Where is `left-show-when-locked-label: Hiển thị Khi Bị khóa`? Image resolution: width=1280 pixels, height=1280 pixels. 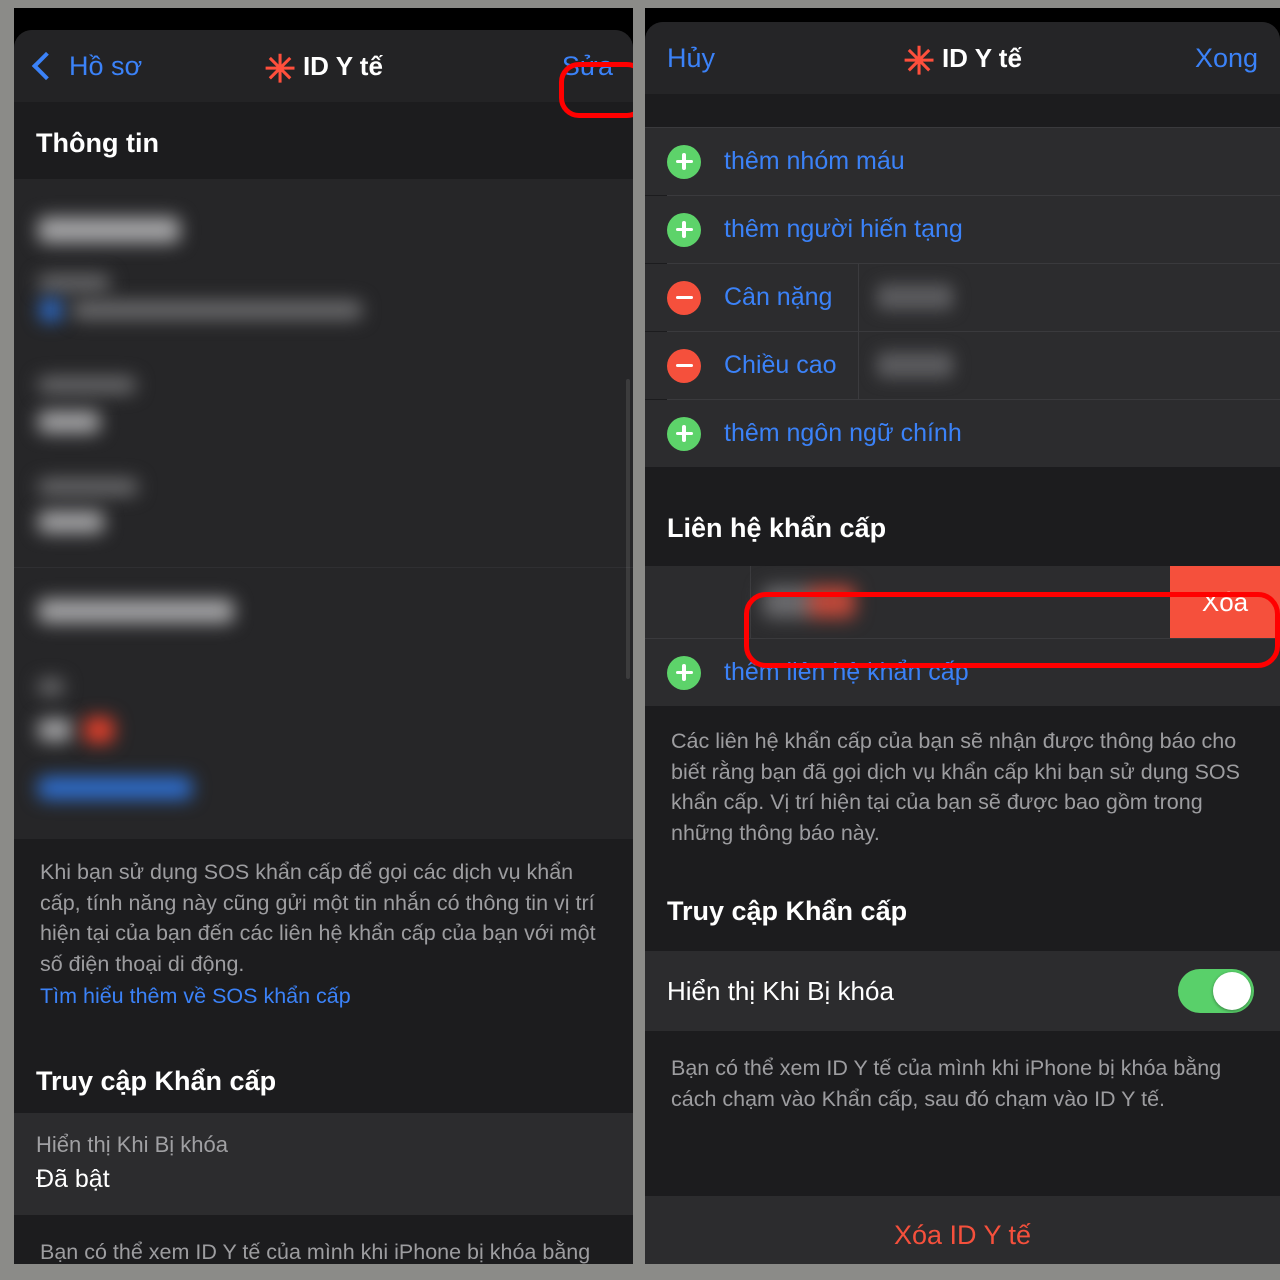
left-show-when-locked-label: Hiển thị Khi Bị khóa is located at coordinates (132, 1144).